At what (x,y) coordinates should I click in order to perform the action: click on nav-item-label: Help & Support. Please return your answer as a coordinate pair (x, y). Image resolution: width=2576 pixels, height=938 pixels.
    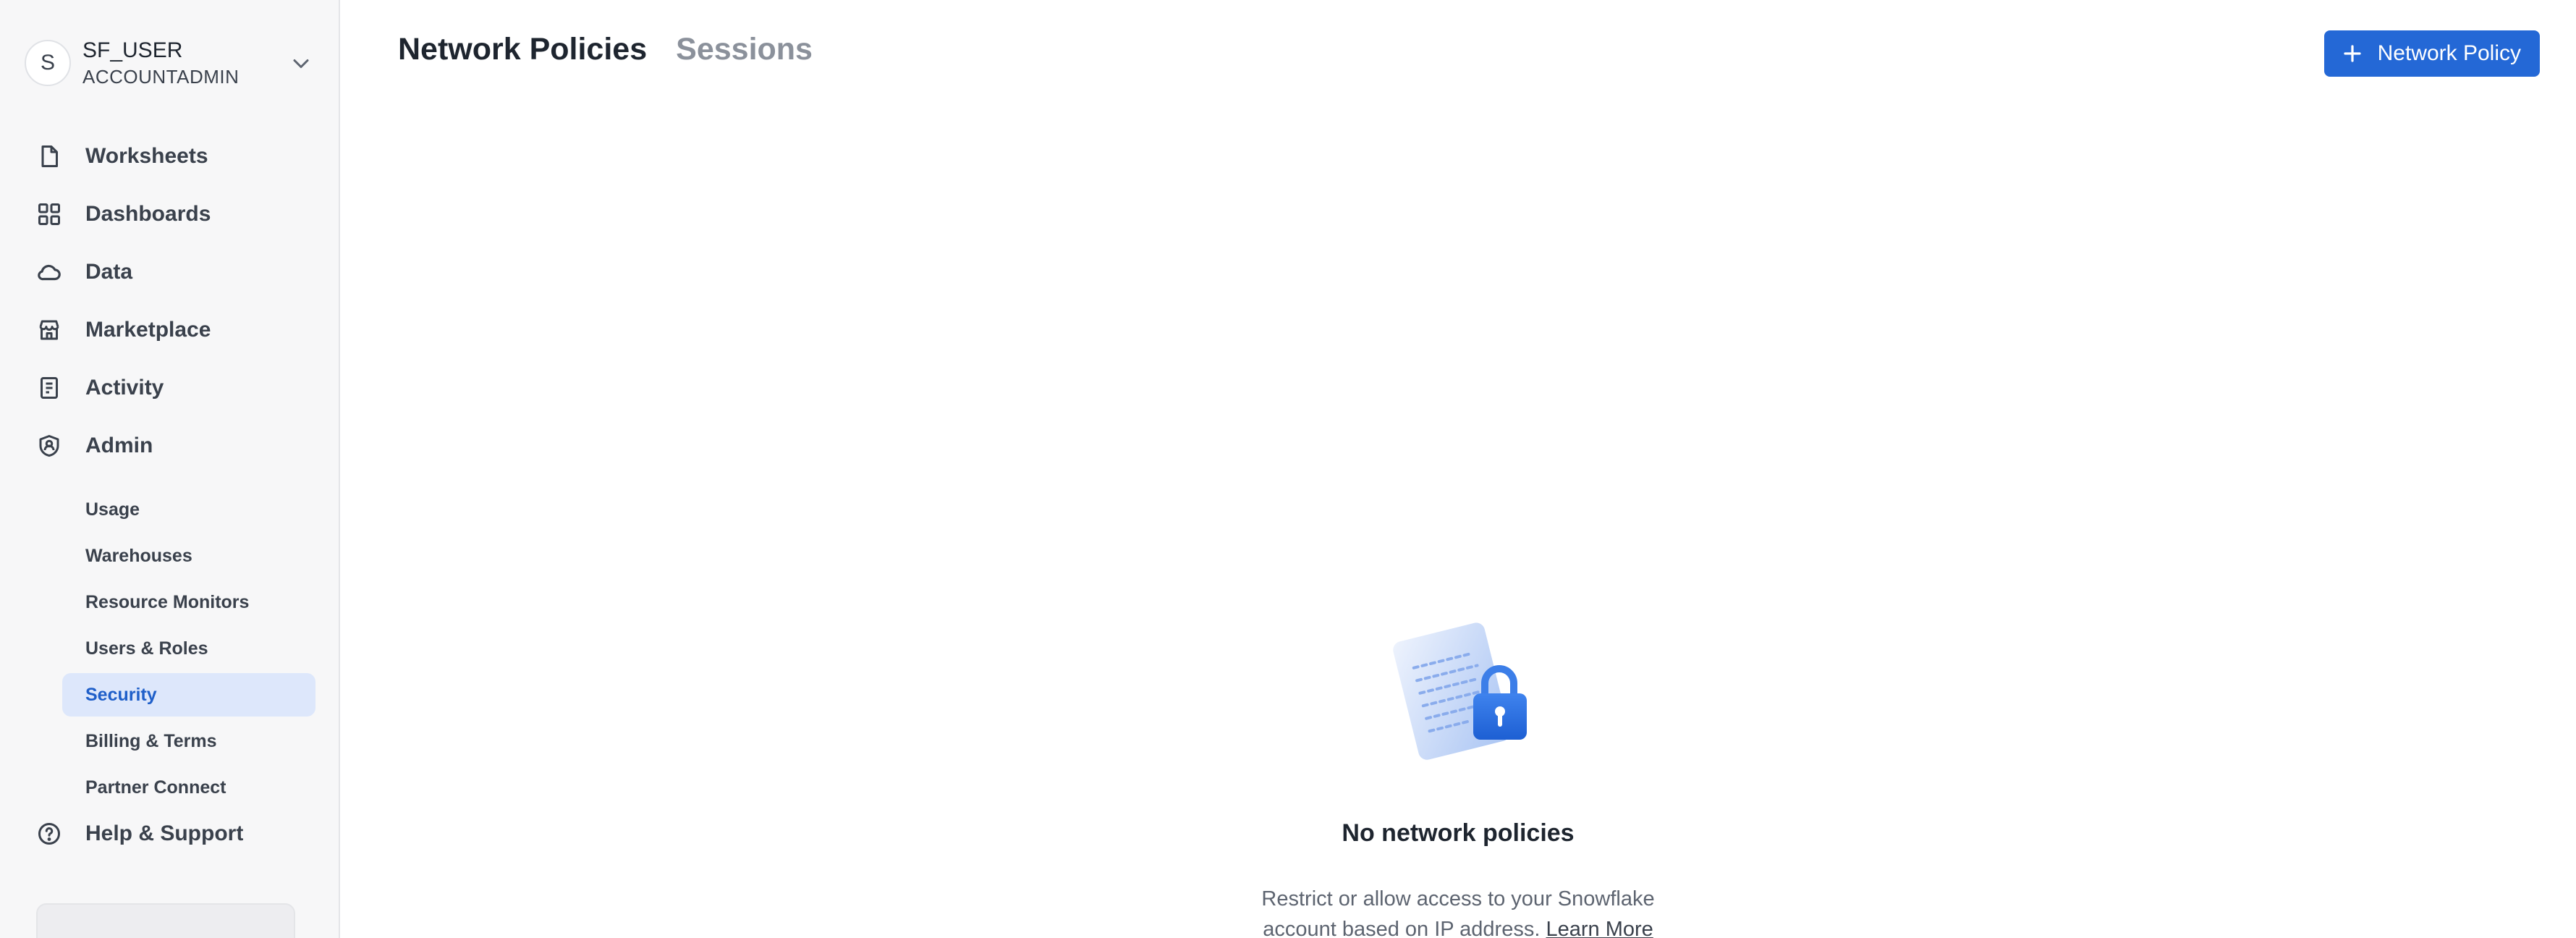
    Looking at the image, I should click on (164, 833).